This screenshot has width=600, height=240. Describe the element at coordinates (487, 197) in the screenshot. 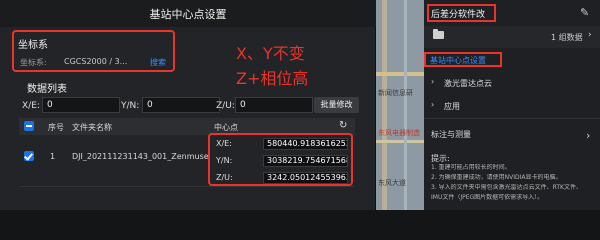

I see `tip-line: IMU文件（JPEG图片数据可依需求导入）。` at that location.